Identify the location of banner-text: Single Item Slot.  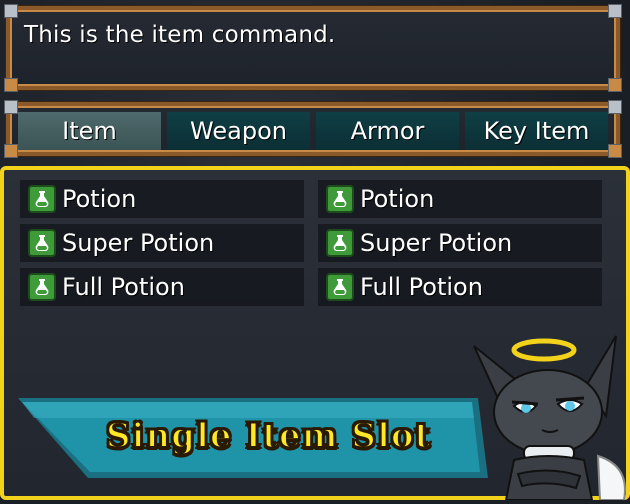
(268, 436).